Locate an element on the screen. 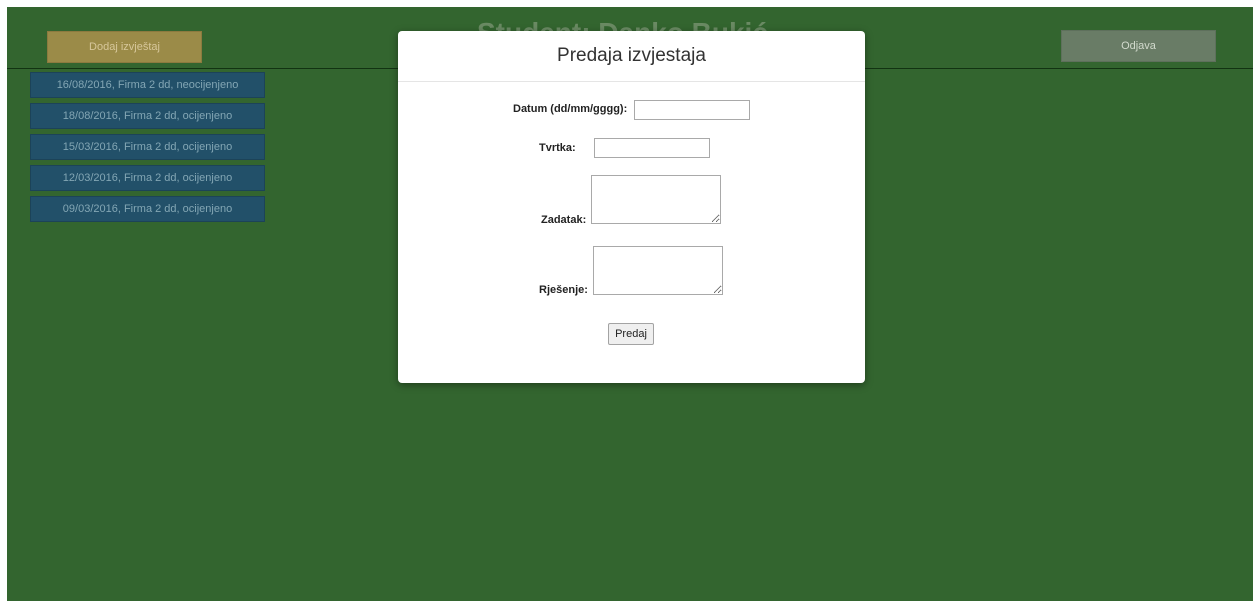 Image resolution: width=1253 pixels, height=601 pixels. solution-textarea is located at coordinates (658, 270).